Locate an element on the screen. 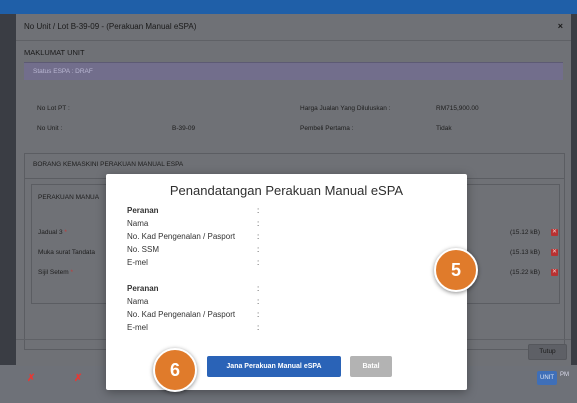  document-label-jadual-3: Jadual 3 * is located at coordinates (52, 232).